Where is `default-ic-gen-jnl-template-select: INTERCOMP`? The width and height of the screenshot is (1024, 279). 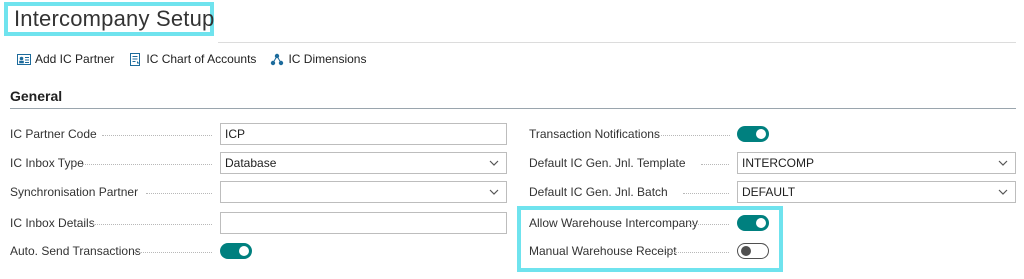 default-ic-gen-jnl-template-select: INTERCOMP is located at coordinates (876, 163).